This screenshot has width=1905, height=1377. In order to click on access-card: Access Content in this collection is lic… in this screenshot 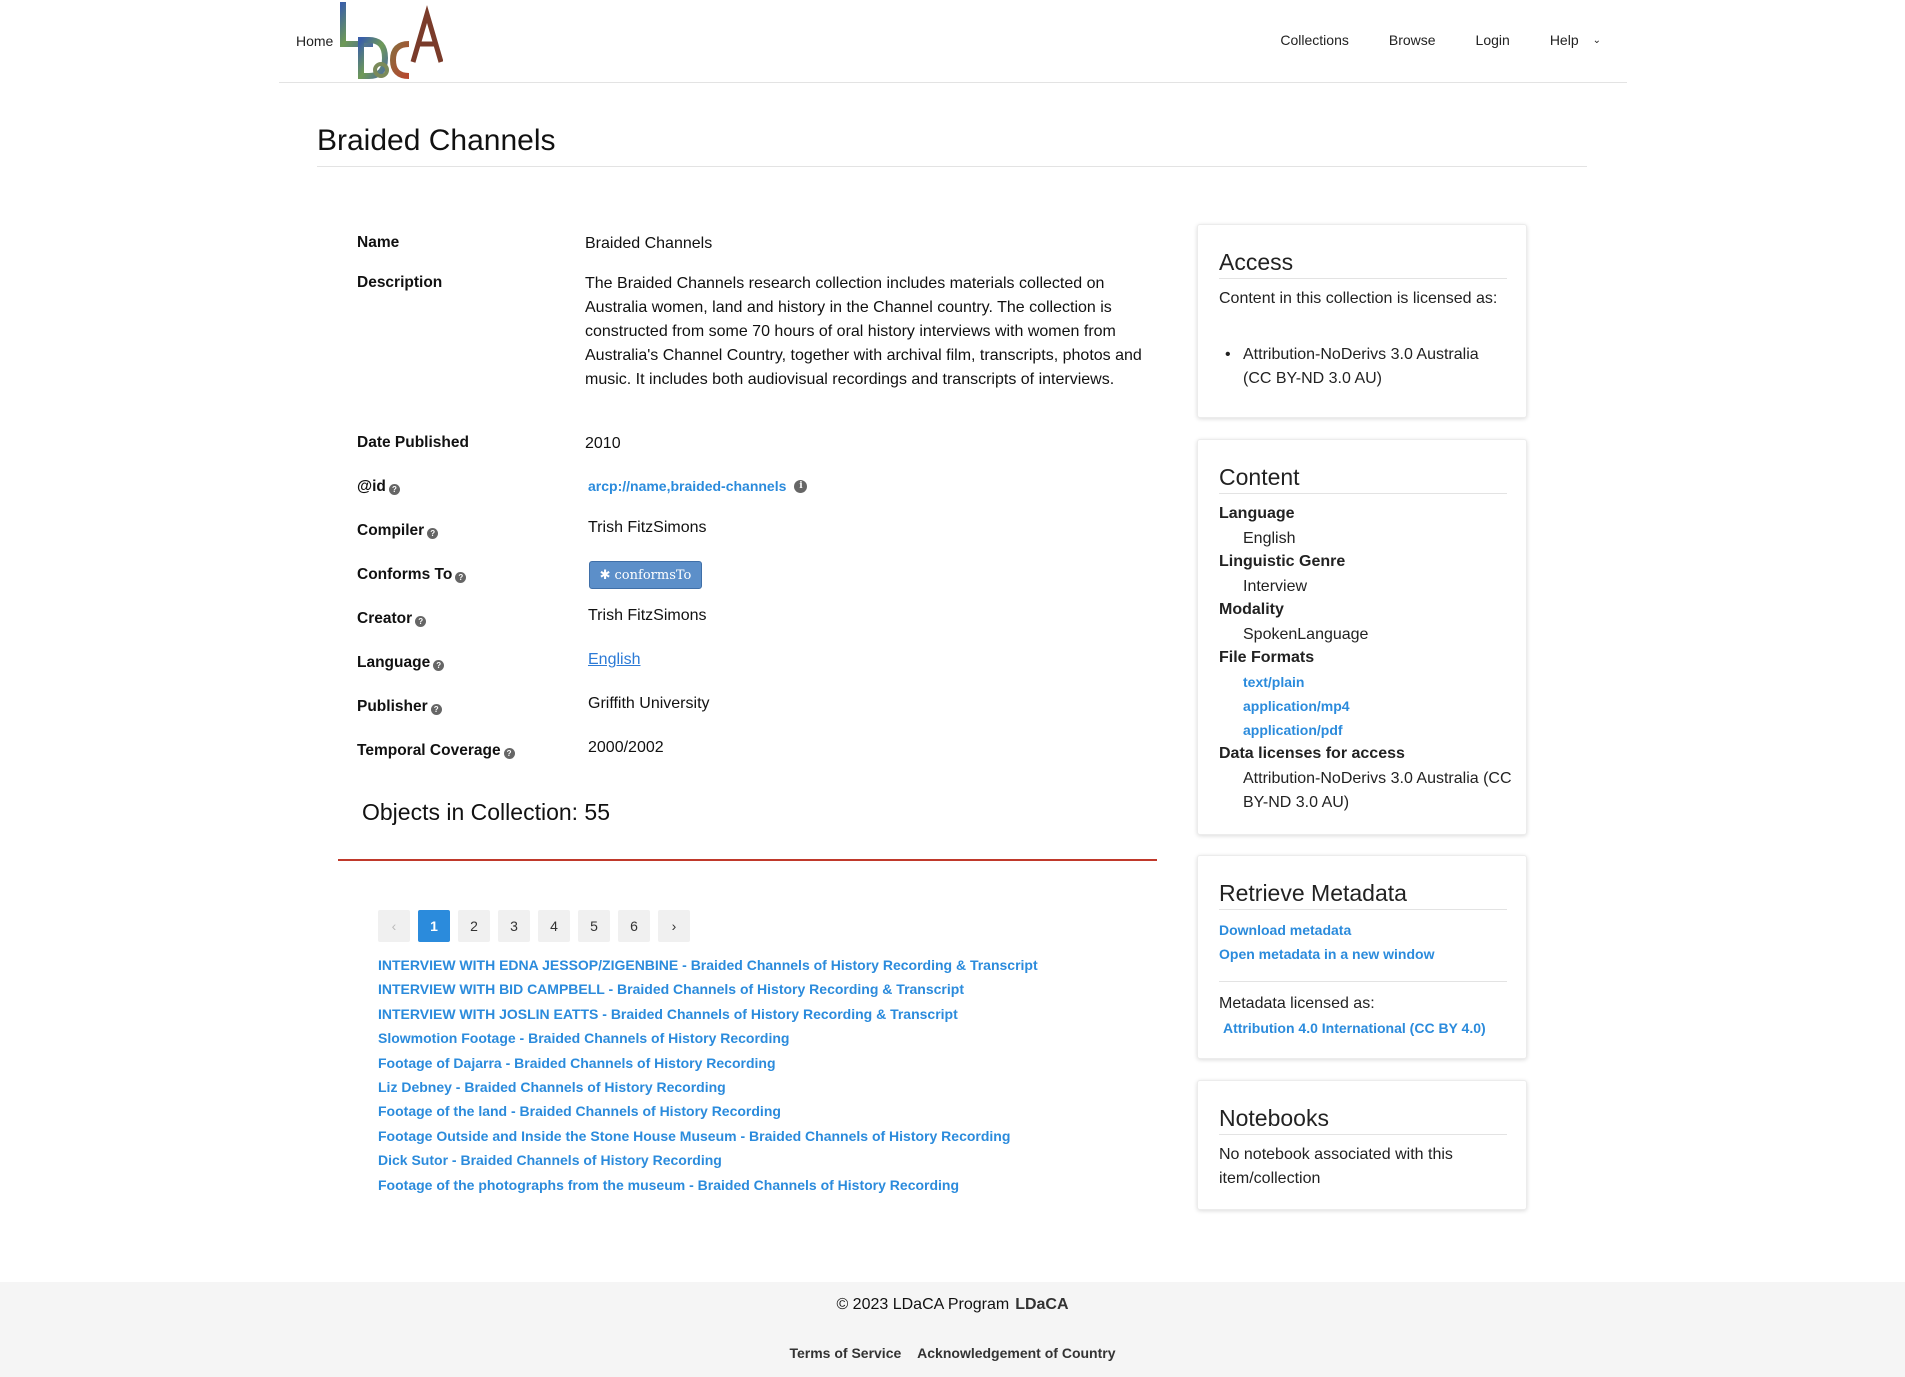, I will do `click(1362, 321)`.